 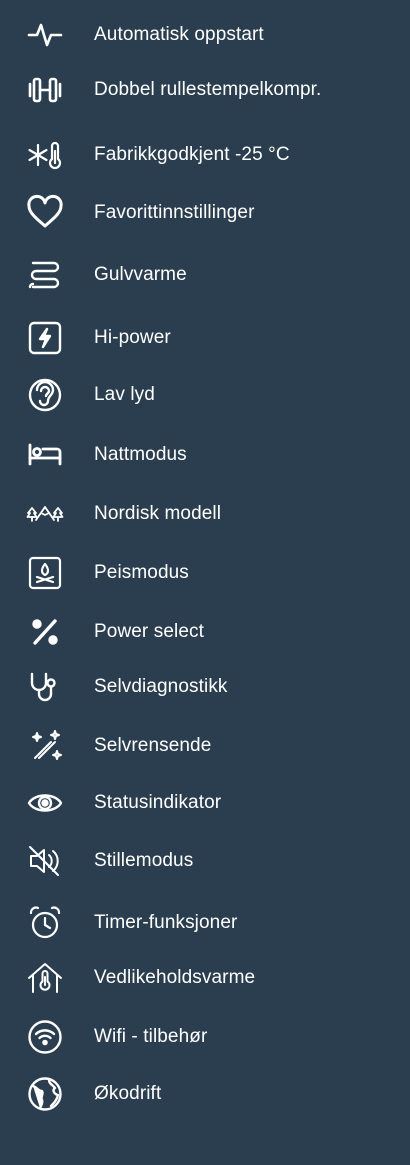 I want to click on feature-item-okodrift: Økodrift, so click(x=205, y=1094).